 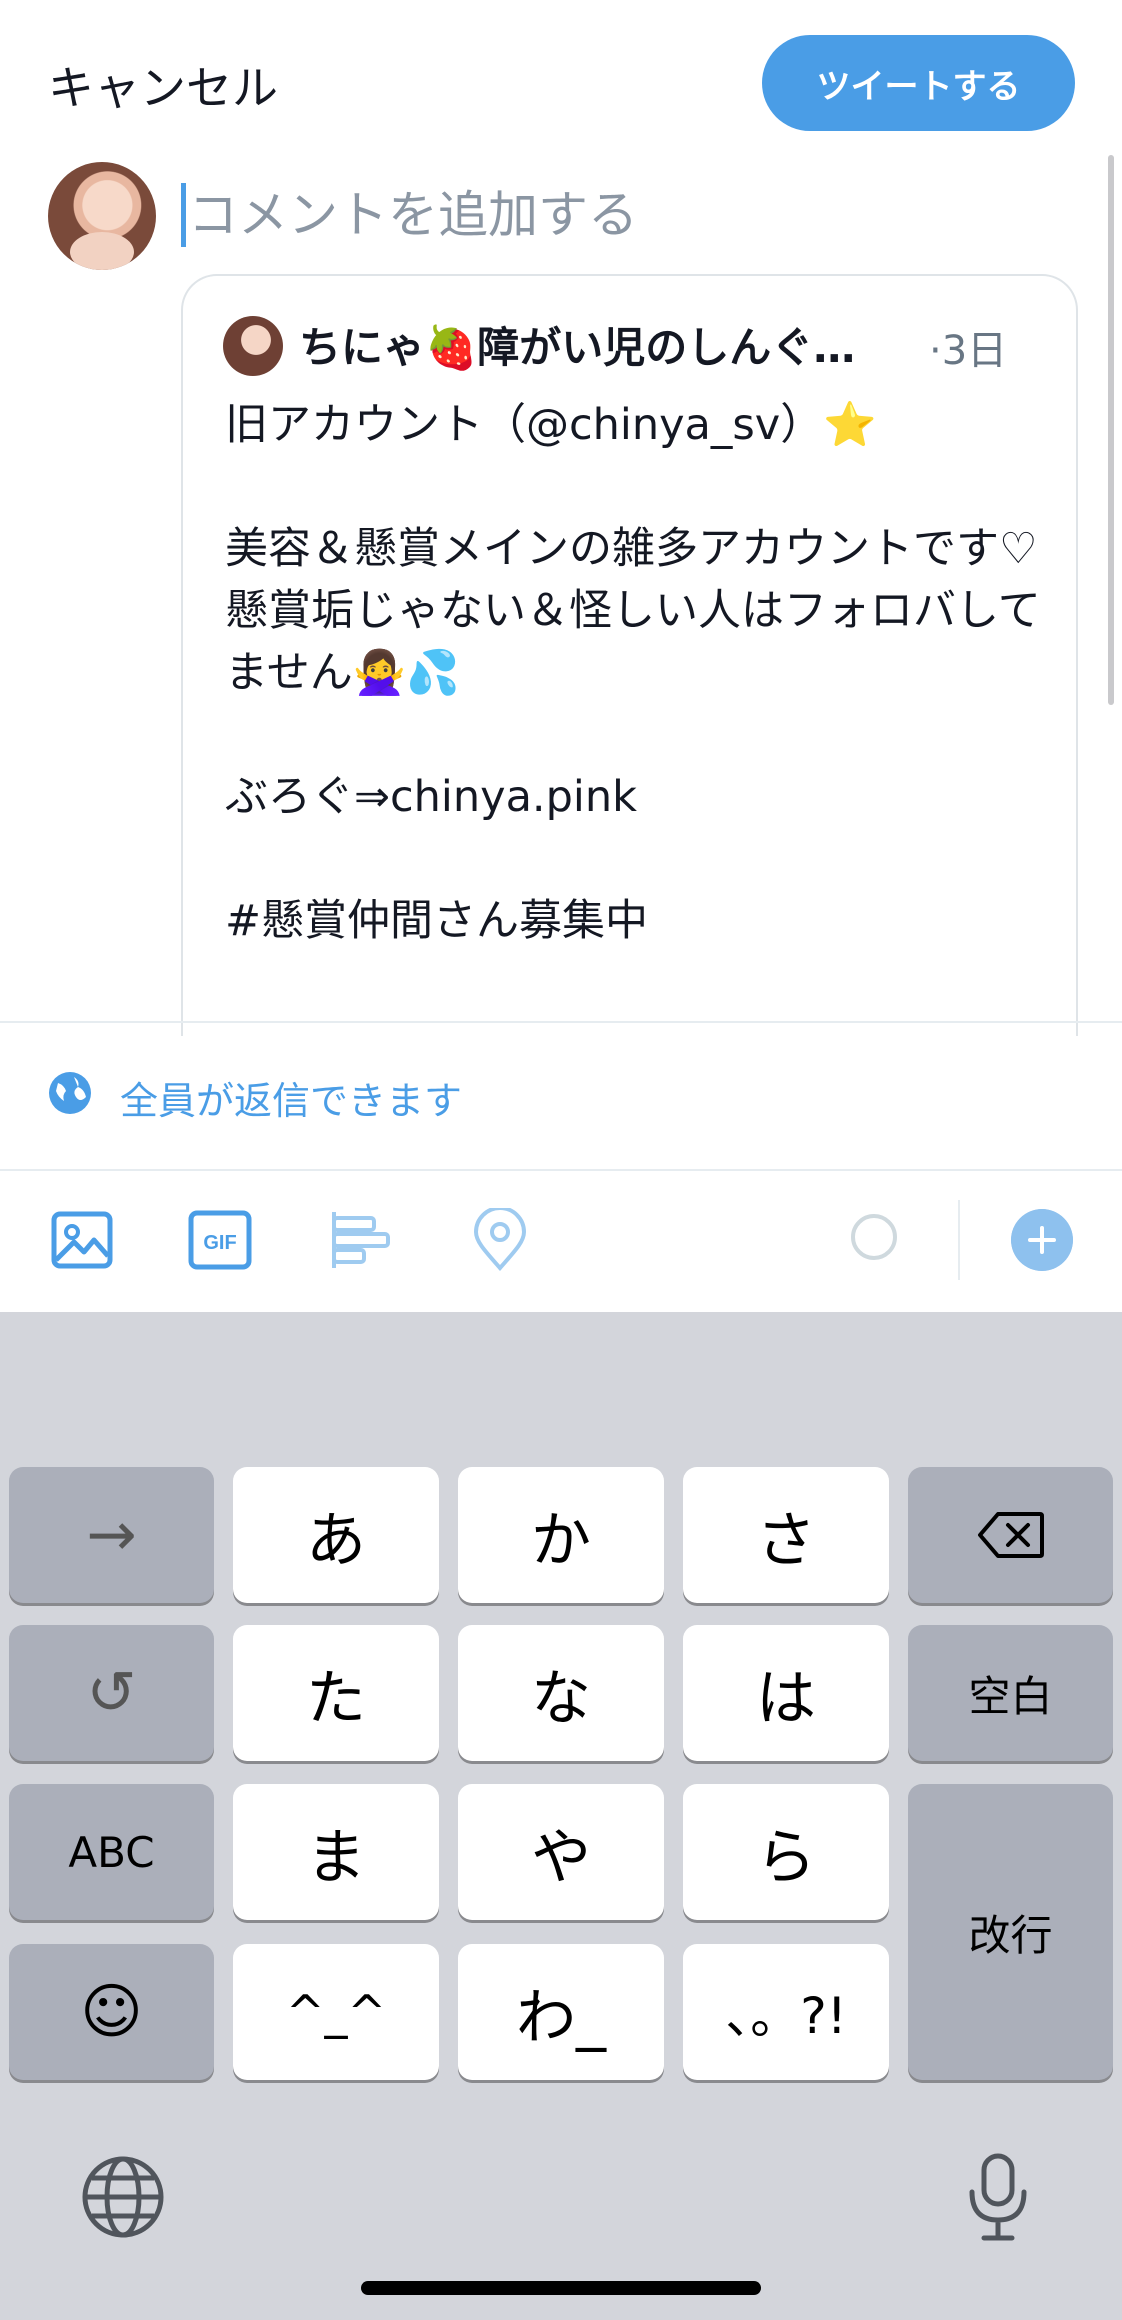 What do you see at coordinates (291, 1097) in the screenshot?
I see `reply-setting: 全員が返信できます` at bounding box center [291, 1097].